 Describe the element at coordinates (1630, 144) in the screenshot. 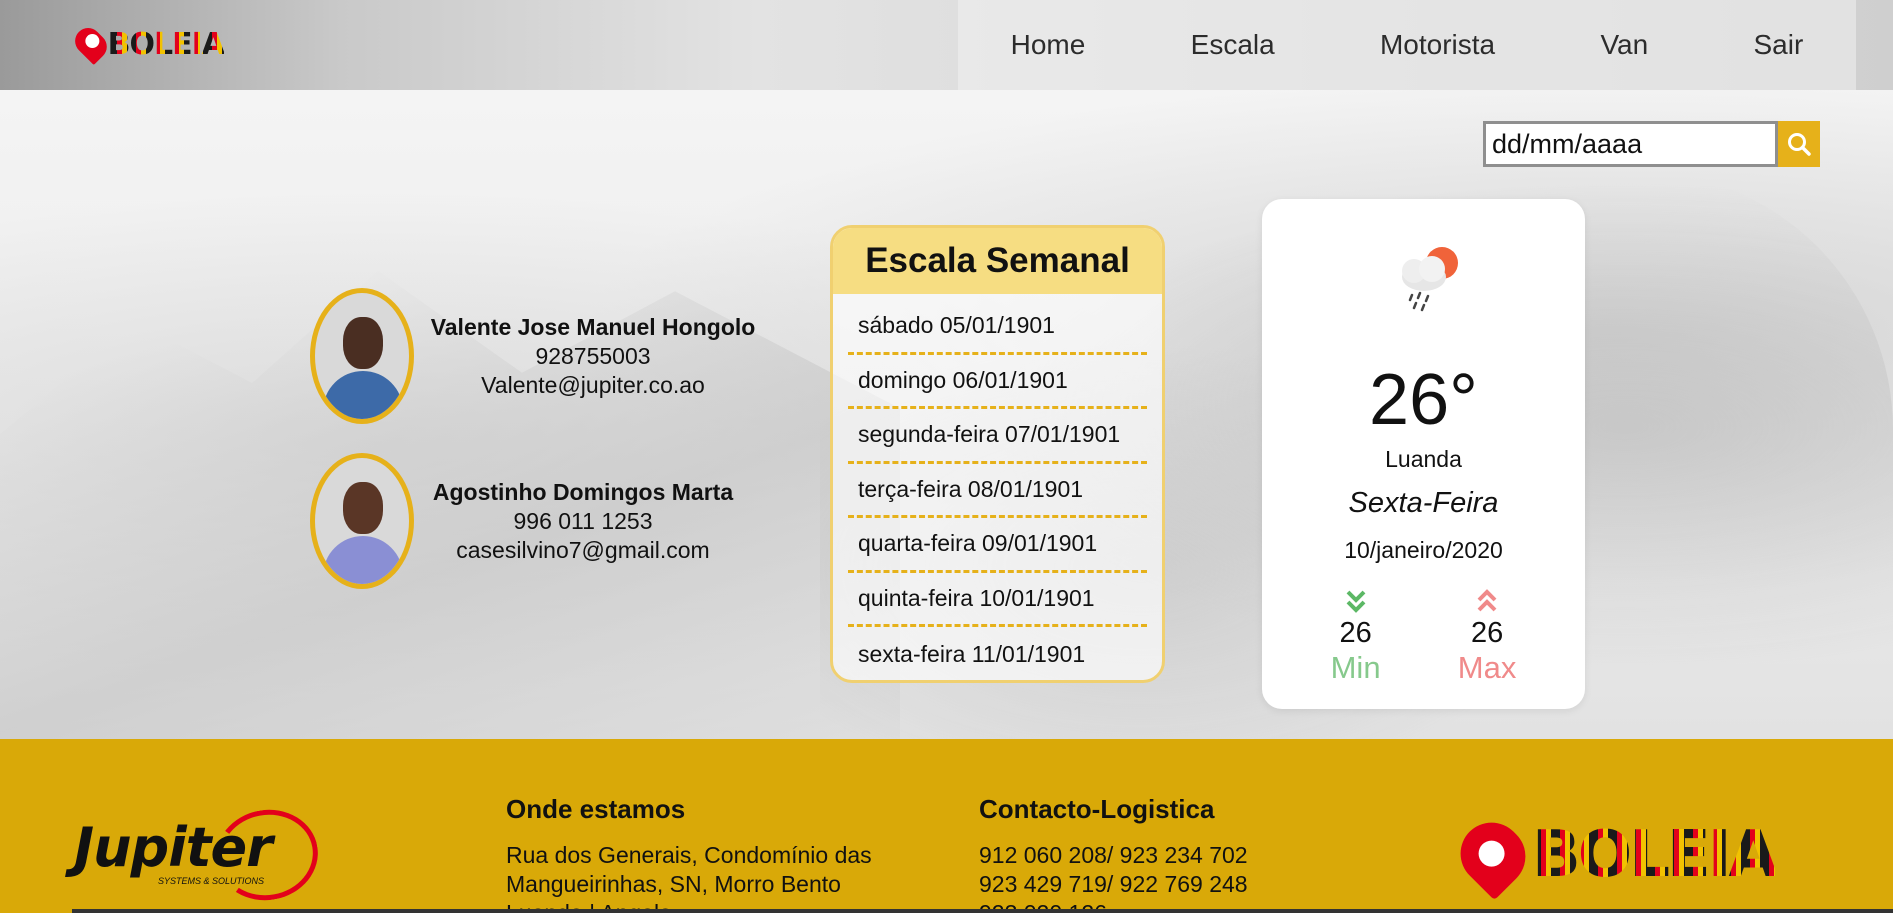

I see `date-search-input` at that location.